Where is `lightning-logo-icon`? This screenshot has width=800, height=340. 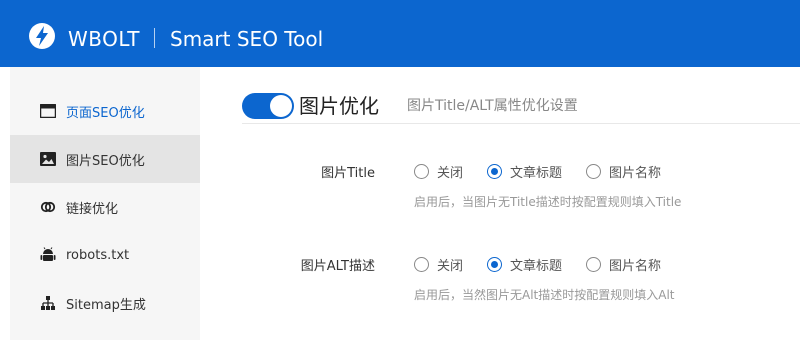
lightning-logo-icon is located at coordinates (42, 36).